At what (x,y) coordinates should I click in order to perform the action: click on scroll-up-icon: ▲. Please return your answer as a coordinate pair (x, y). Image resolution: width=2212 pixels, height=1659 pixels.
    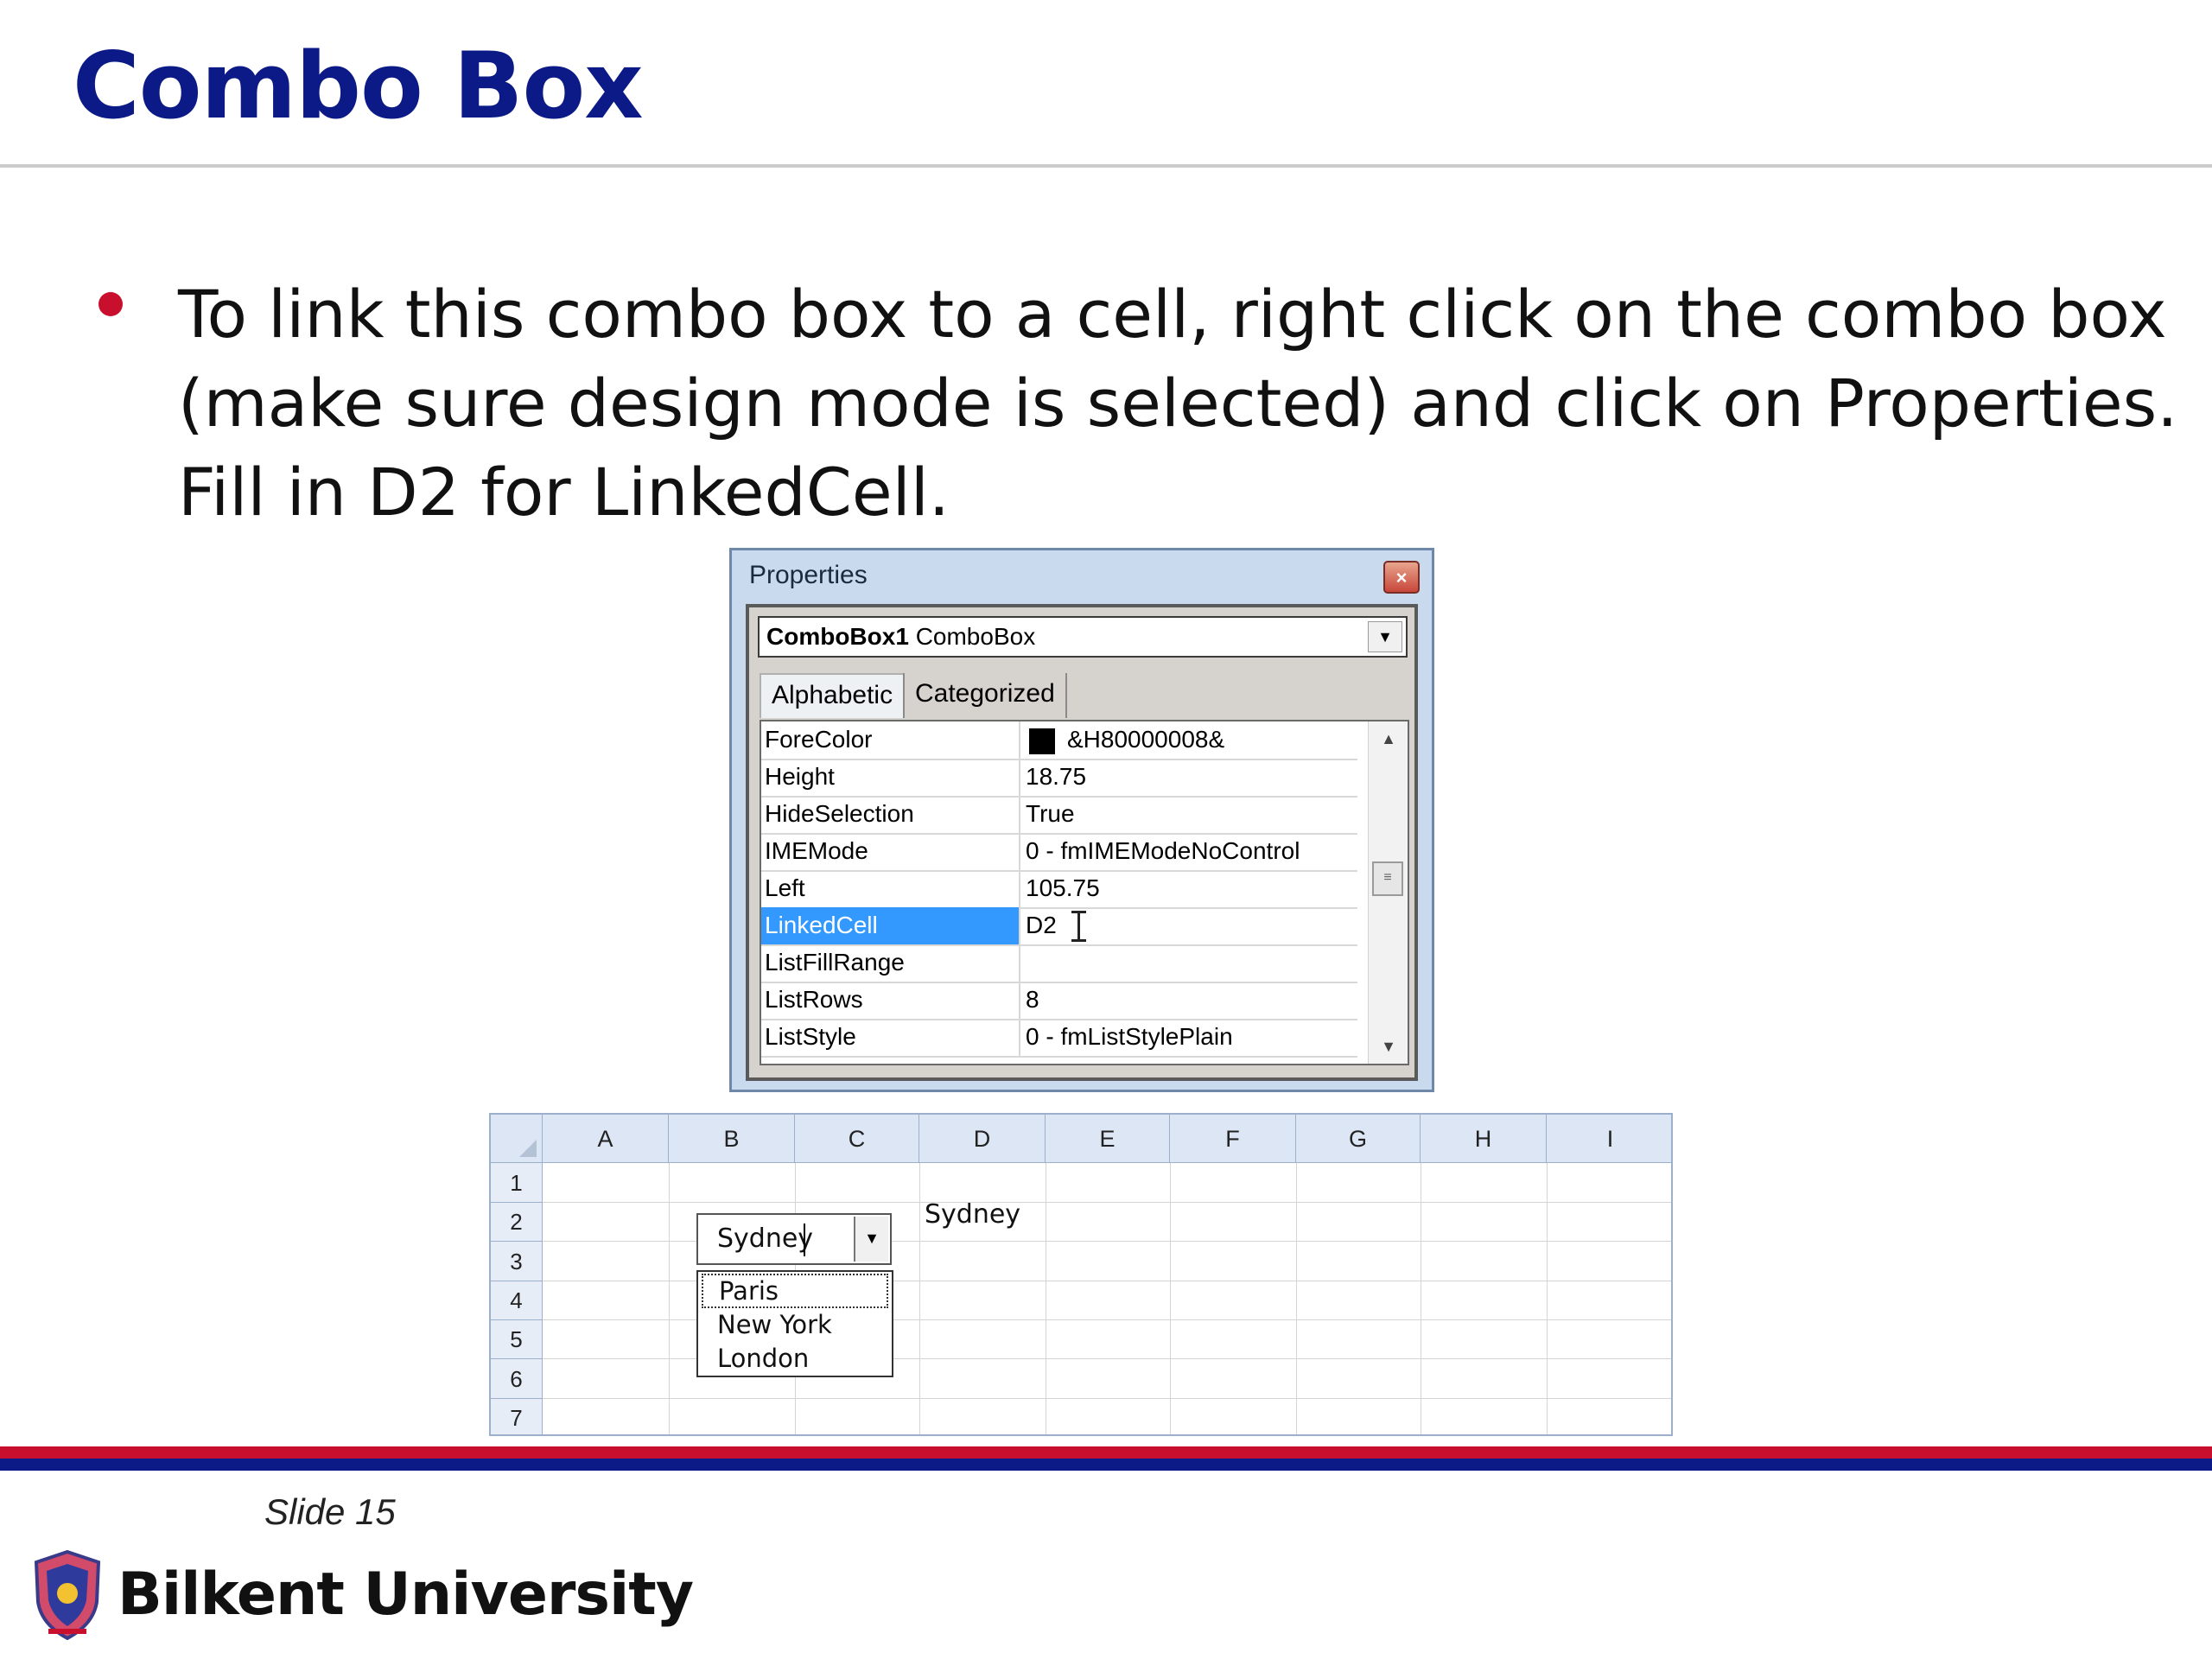
    Looking at the image, I should click on (1388, 738).